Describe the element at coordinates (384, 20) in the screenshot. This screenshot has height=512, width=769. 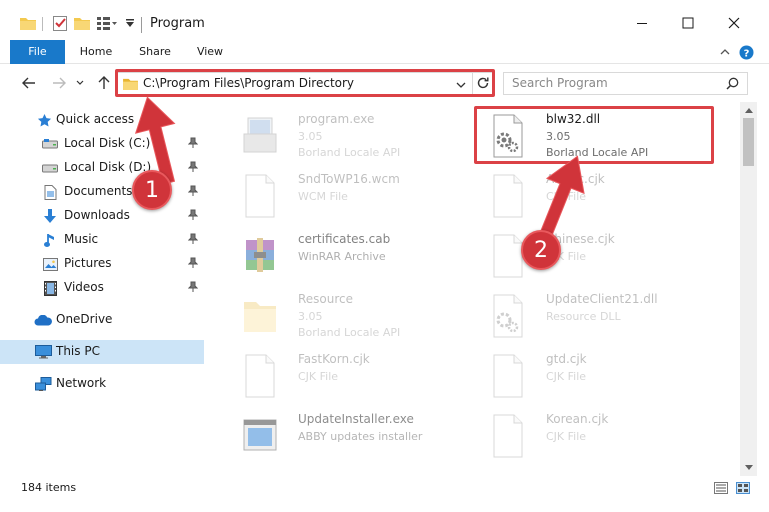
I see `title-bar: Program` at that location.